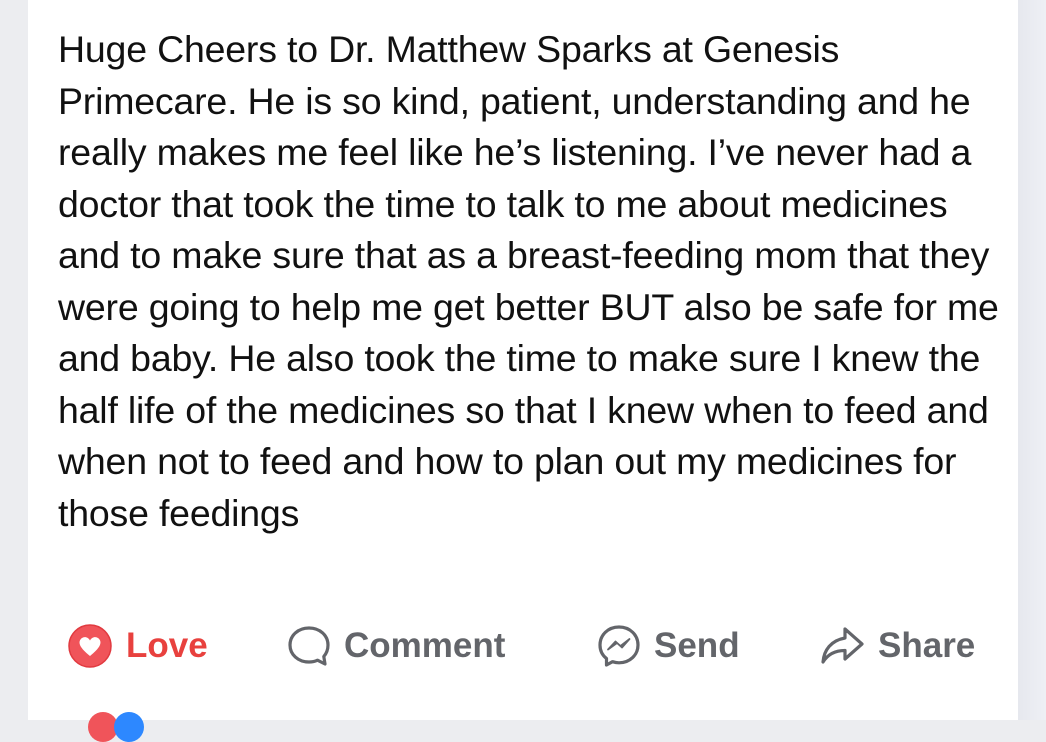  Describe the element at coordinates (90, 646) in the screenshot. I see `heart-reaction-icon` at that location.